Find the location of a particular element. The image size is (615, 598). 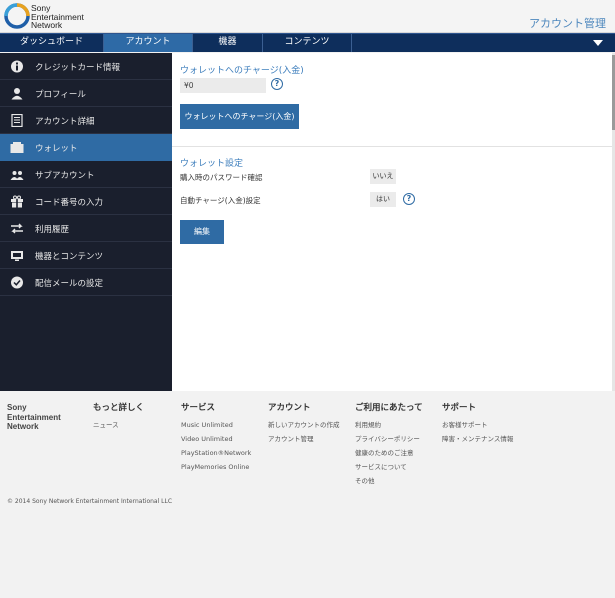

sidebar-item-label: クレジットカード情報 is located at coordinates (78, 68).